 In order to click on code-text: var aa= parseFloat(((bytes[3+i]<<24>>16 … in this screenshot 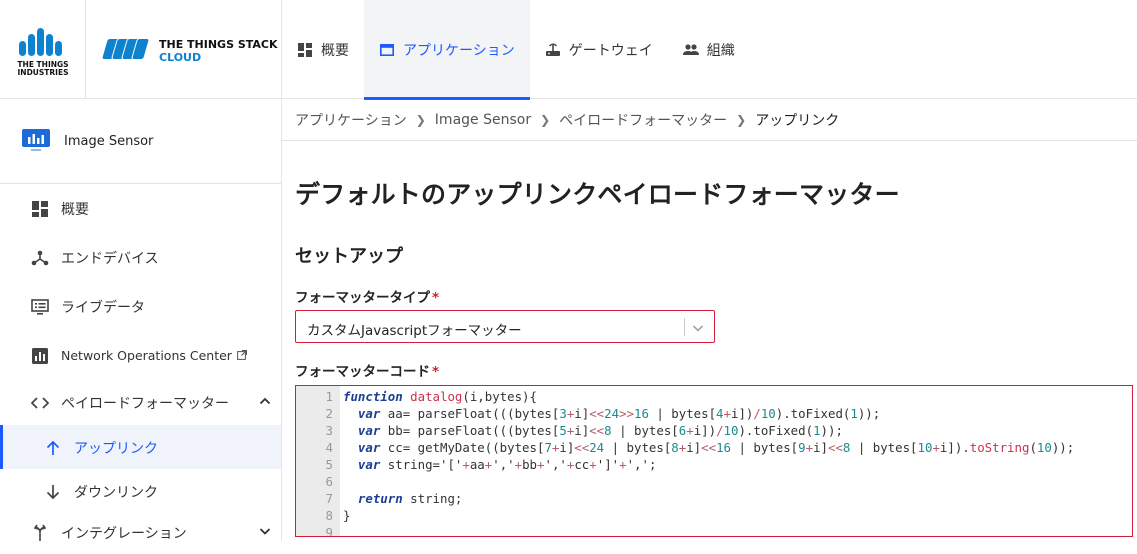, I will do `click(619, 413)`.